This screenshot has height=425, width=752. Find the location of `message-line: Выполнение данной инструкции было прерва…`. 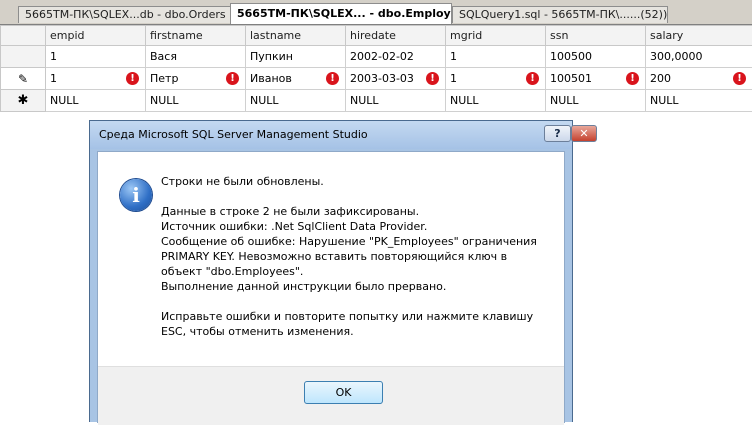

message-line: Выполнение данной инструкции было прерва… is located at coordinates (358, 286).